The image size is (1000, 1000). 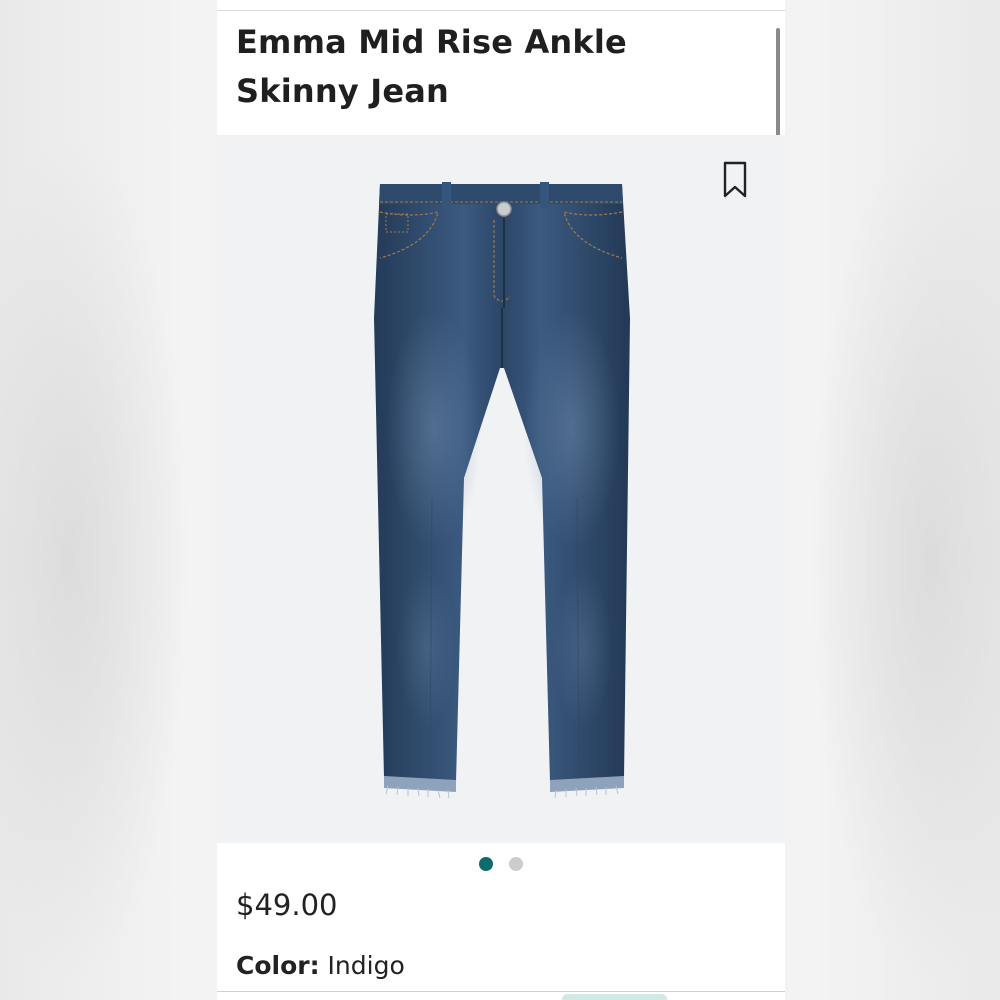 What do you see at coordinates (501, 864) in the screenshot?
I see `carousel-pagination` at bounding box center [501, 864].